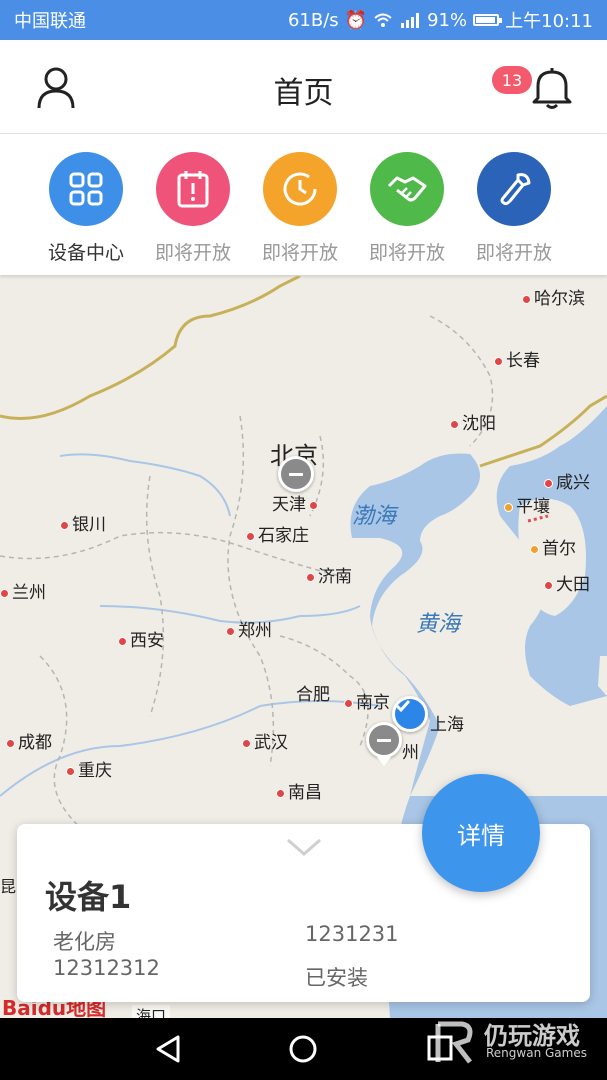 The height and width of the screenshot is (1080, 607). Describe the element at coordinates (85, 253) in the screenshot. I see `qa-label: 设备中心` at that location.